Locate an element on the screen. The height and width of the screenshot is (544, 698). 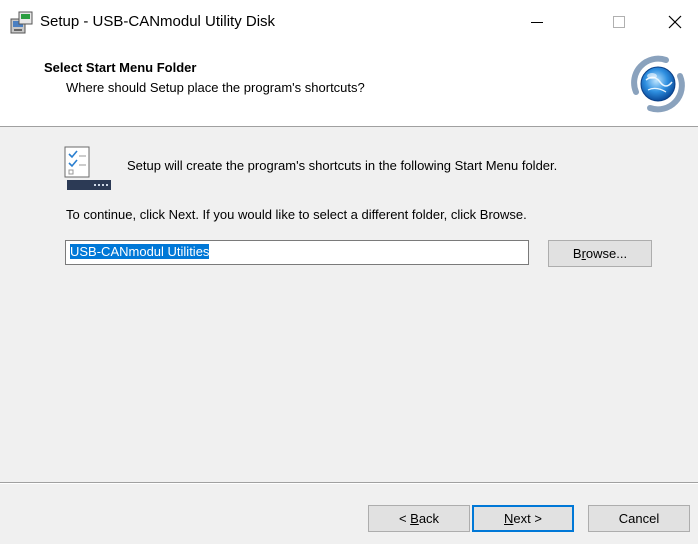
setup-app-icon is located at coordinates (21, 22).